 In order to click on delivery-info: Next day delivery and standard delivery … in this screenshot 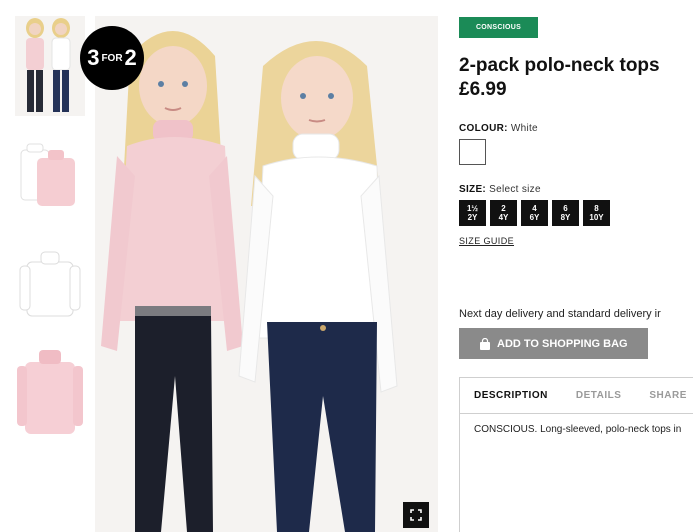, I will do `click(560, 314)`.